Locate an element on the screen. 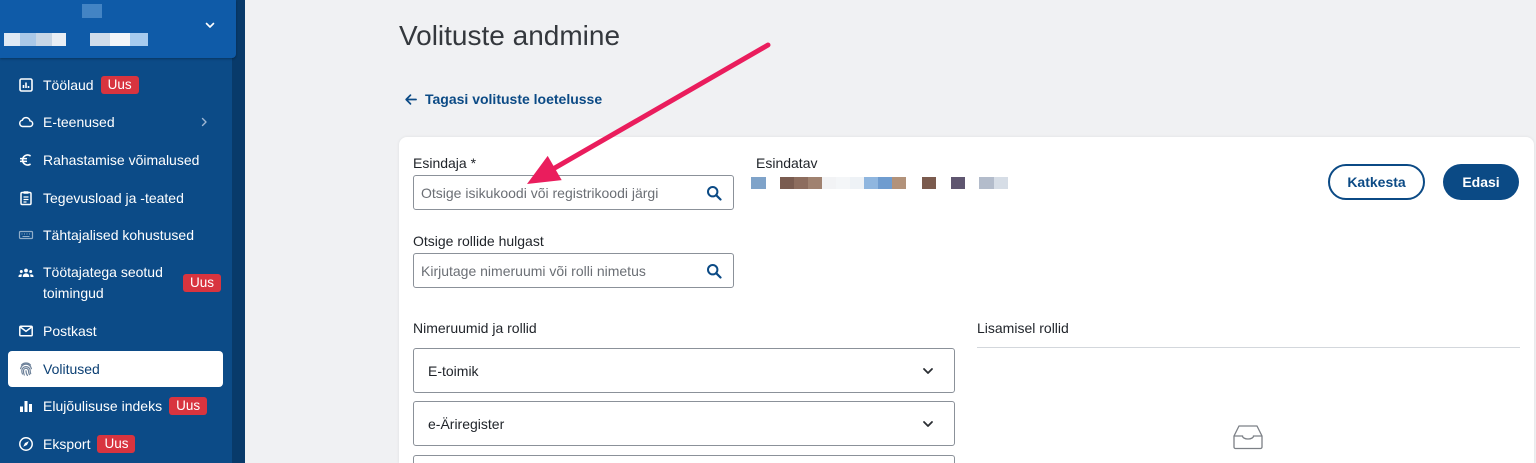 The image size is (1536, 463). sidebar-item-label: Eksport is located at coordinates (67, 443).